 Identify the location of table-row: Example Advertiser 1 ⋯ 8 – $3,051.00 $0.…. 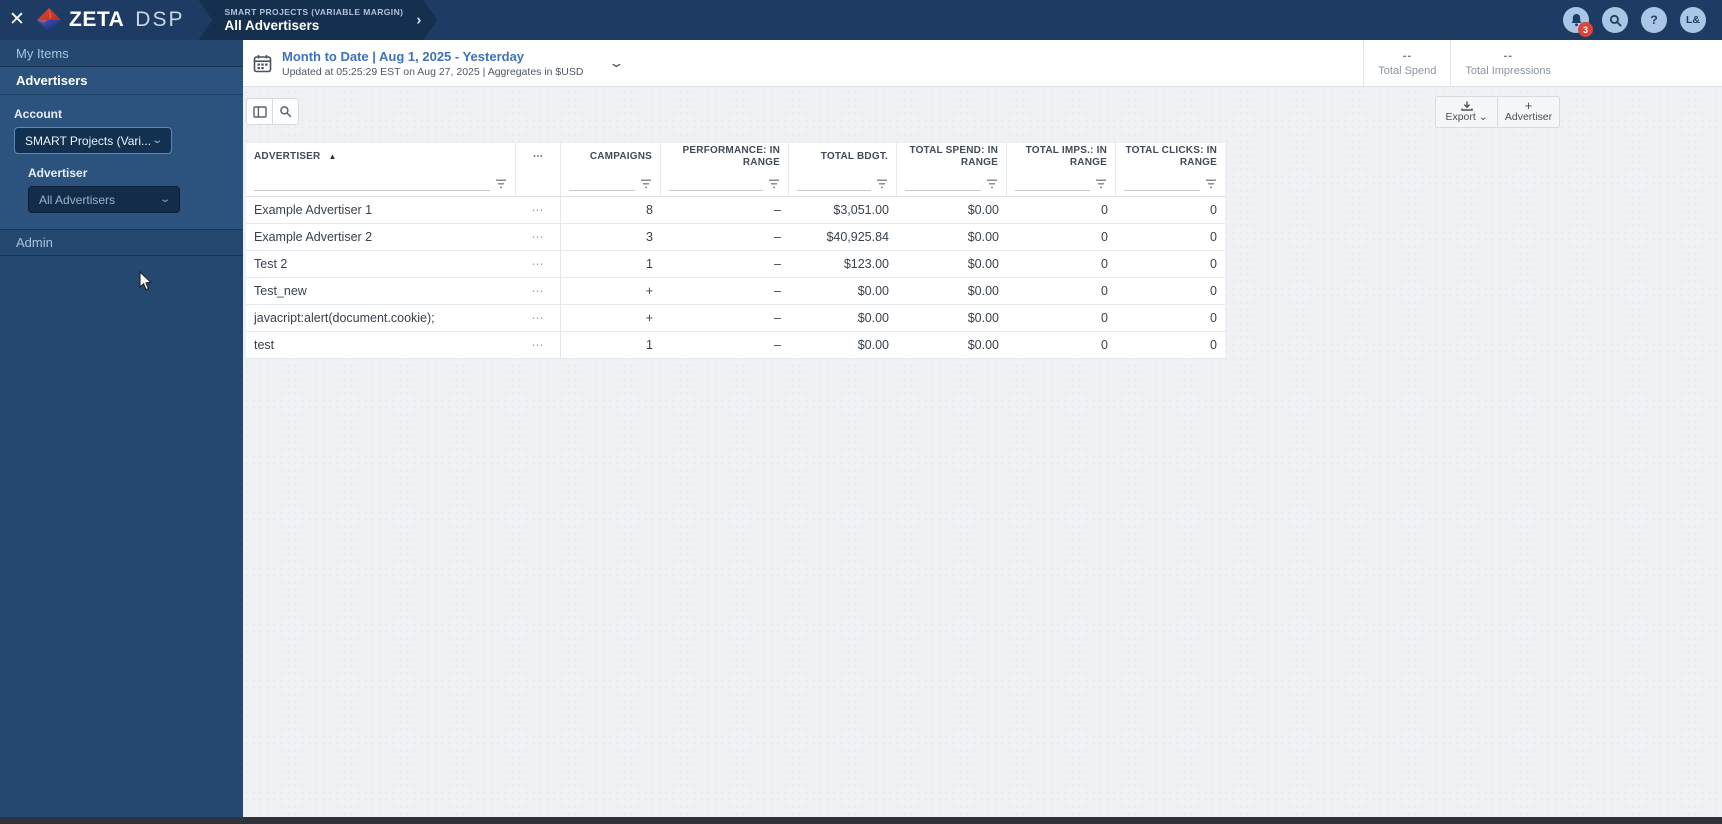
(735, 210).